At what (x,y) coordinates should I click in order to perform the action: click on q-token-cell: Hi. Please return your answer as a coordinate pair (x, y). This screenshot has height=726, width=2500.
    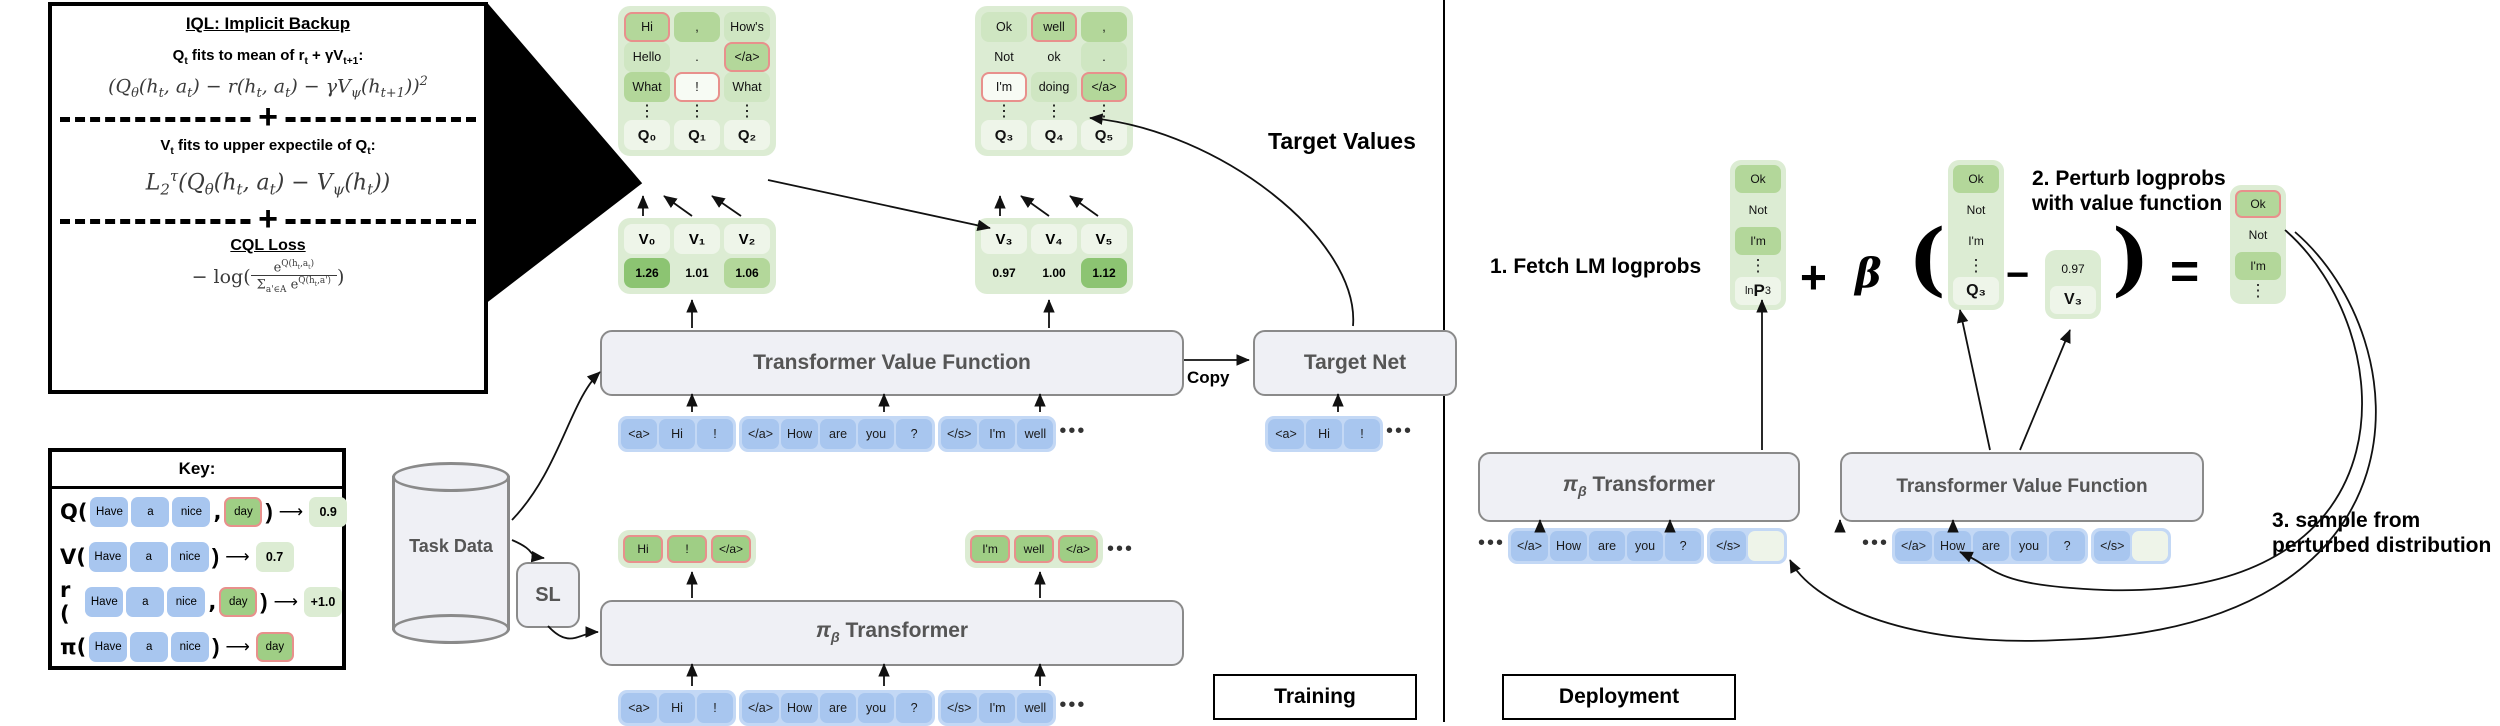
    Looking at the image, I should click on (647, 27).